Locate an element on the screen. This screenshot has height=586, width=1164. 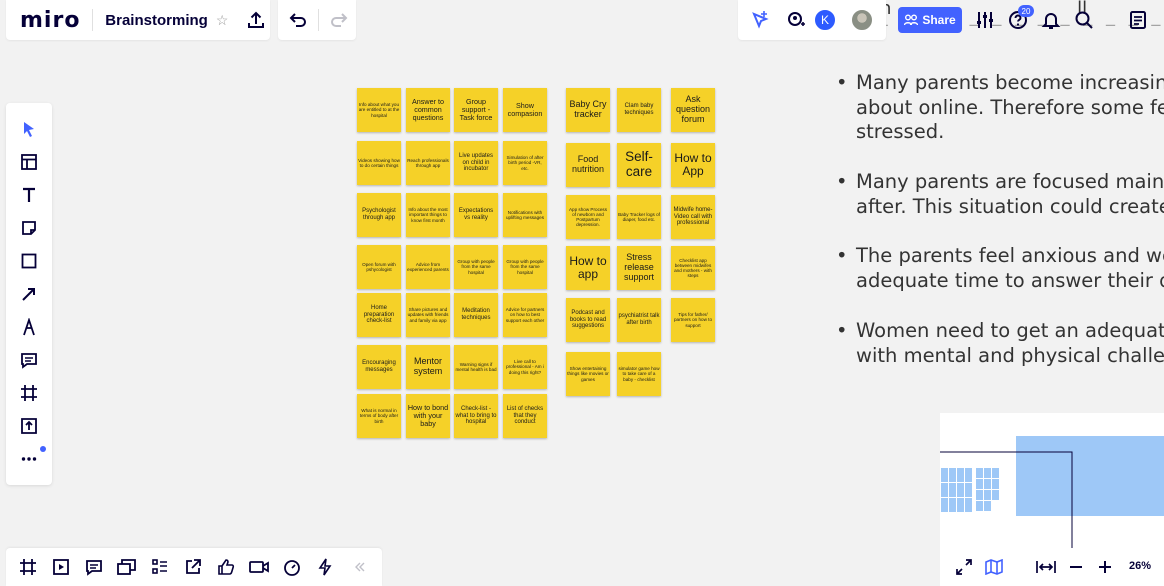
select-icon is located at coordinates (29, 129).